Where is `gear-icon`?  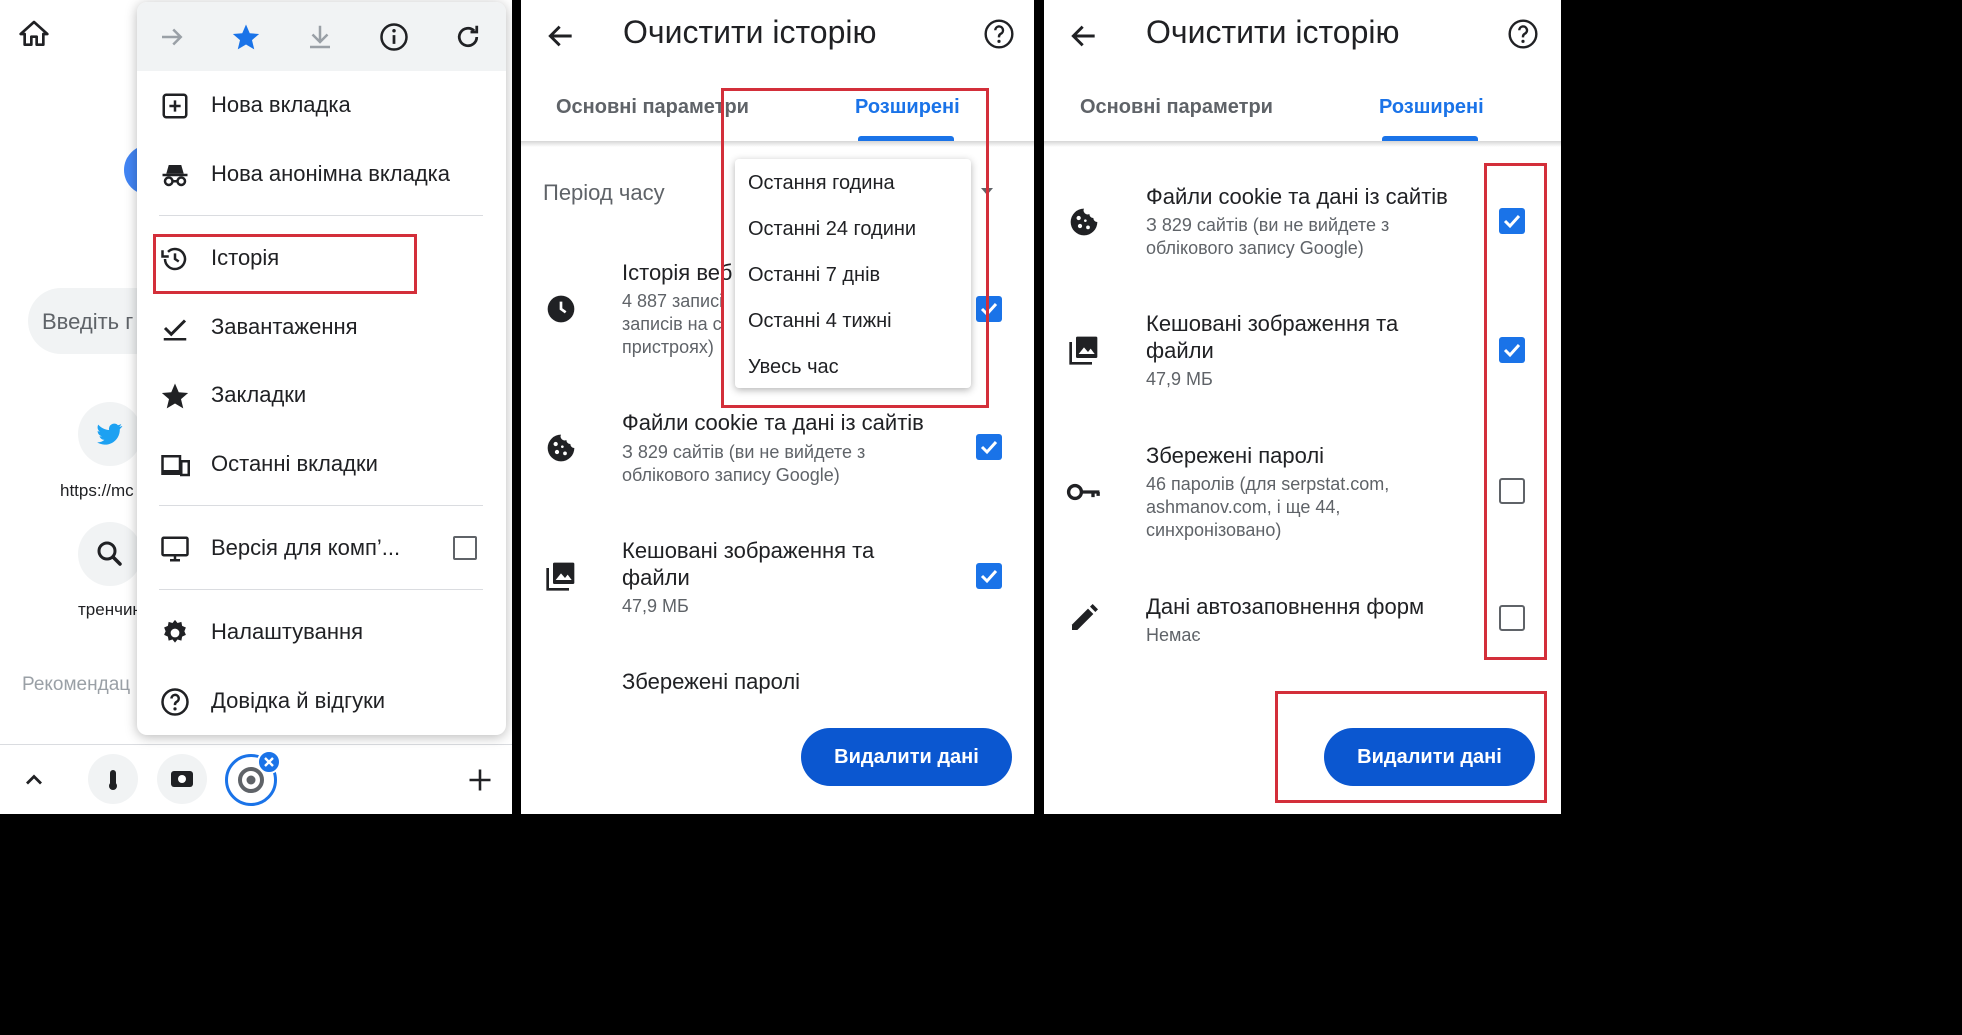 gear-icon is located at coordinates (175, 633).